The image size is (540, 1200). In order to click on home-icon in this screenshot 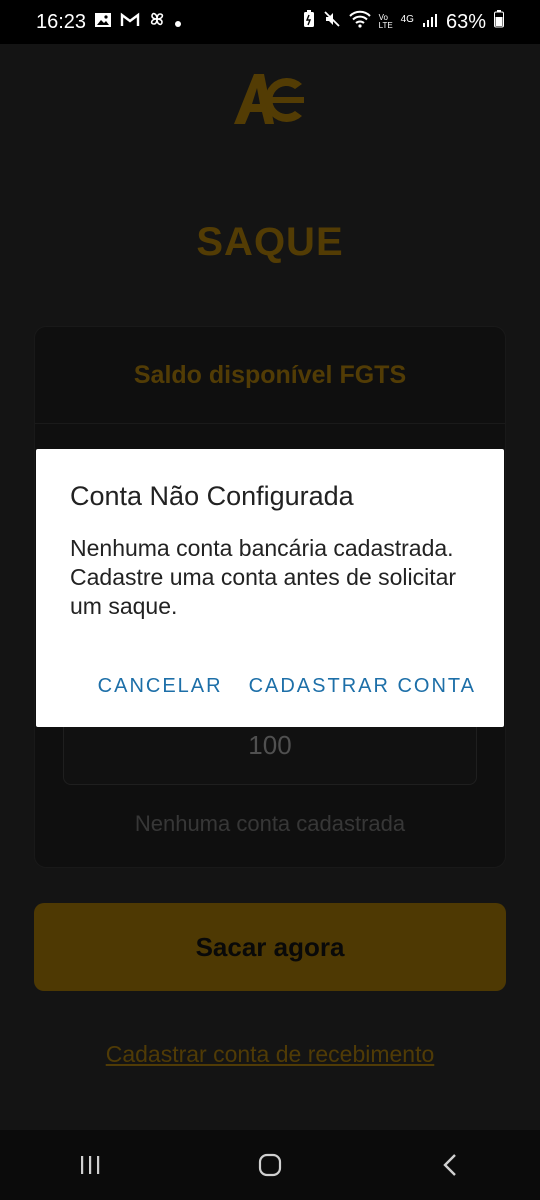, I will do `click(270, 1165)`.